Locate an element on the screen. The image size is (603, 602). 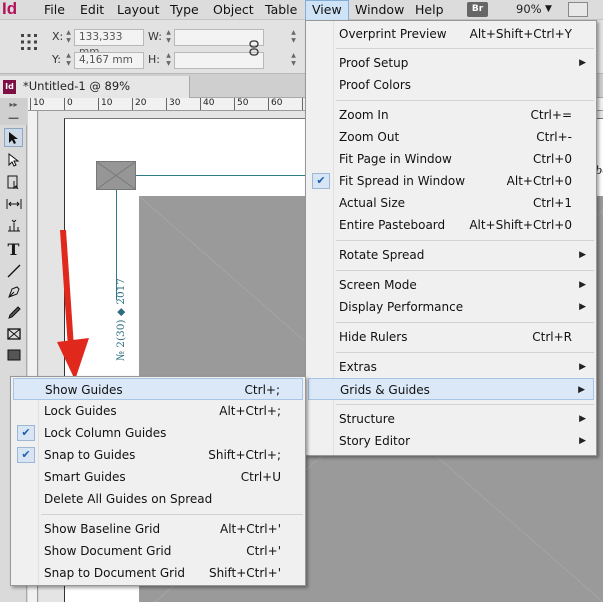
constrain-proportions-icon is located at coordinates (254, 48).